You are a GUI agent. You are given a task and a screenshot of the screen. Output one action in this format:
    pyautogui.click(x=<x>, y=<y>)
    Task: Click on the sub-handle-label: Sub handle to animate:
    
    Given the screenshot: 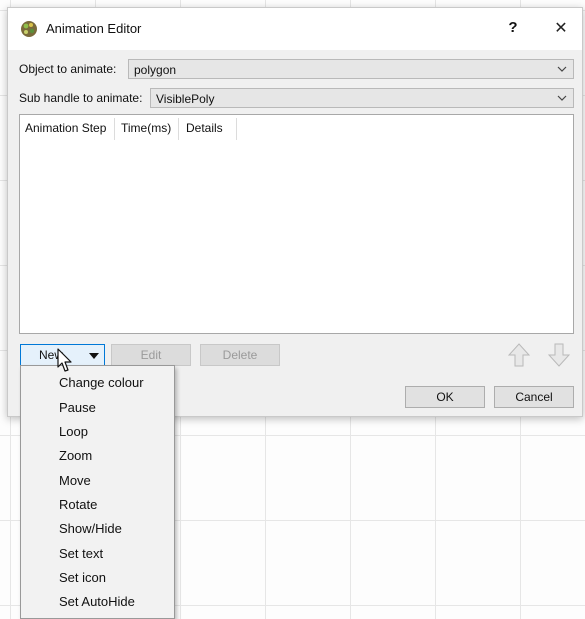 What is the action you would take?
    pyautogui.click(x=81, y=98)
    